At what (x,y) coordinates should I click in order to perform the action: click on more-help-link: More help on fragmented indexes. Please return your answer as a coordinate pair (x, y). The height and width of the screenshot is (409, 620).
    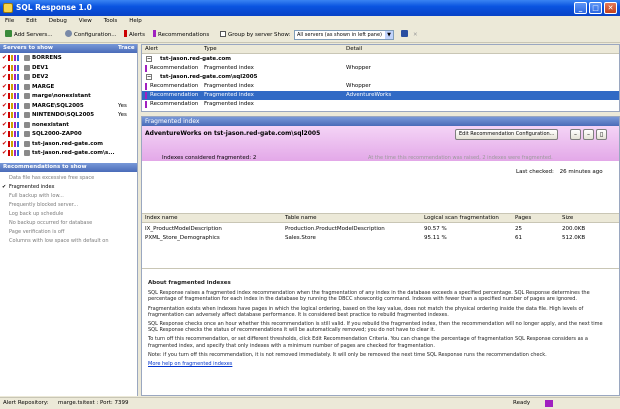
    Looking at the image, I should click on (190, 364).